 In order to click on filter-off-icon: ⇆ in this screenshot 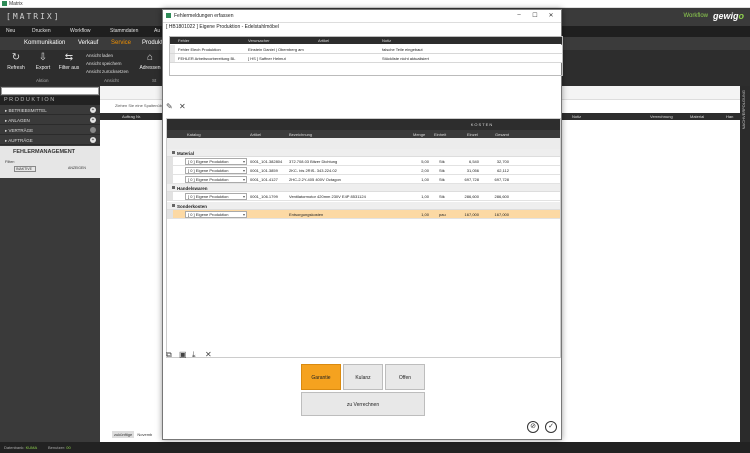, I will do `click(69, 57)`.